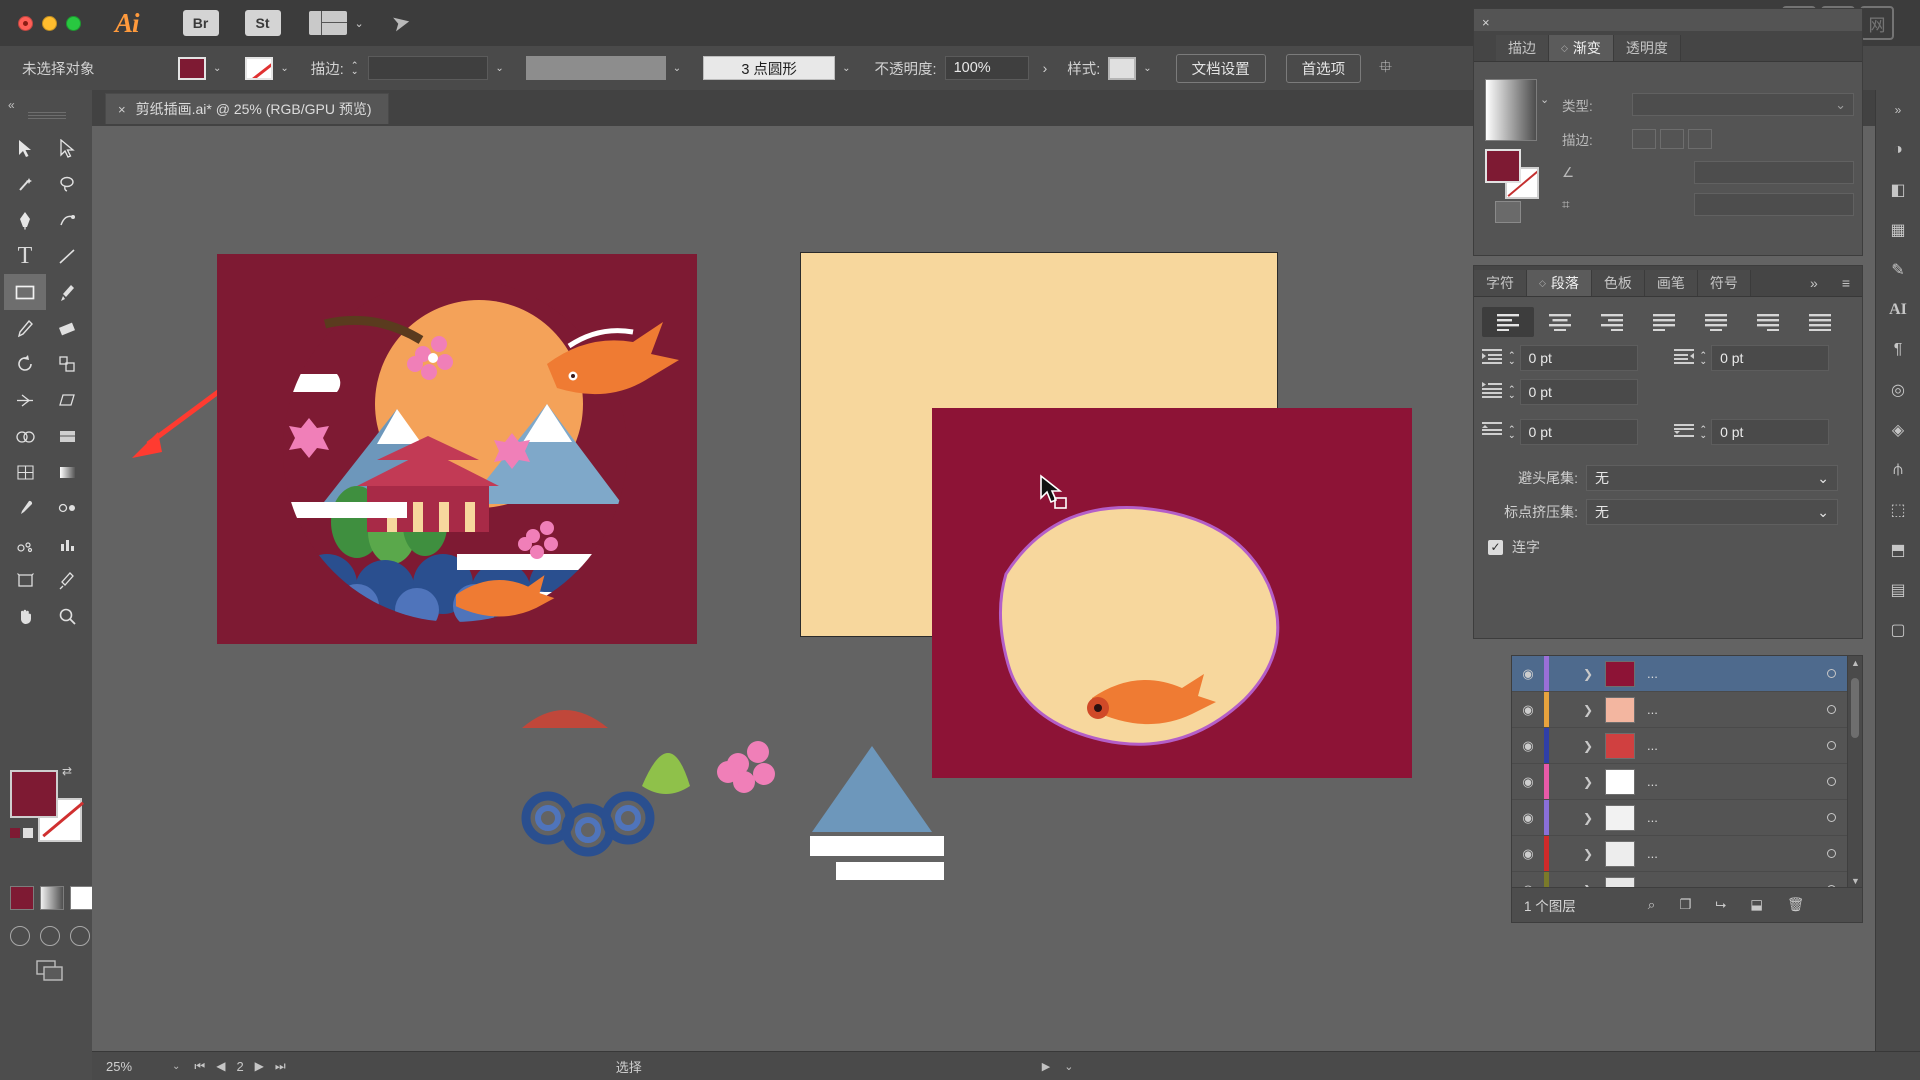  I want to click on draw-behind-icon, so click(50, 936).